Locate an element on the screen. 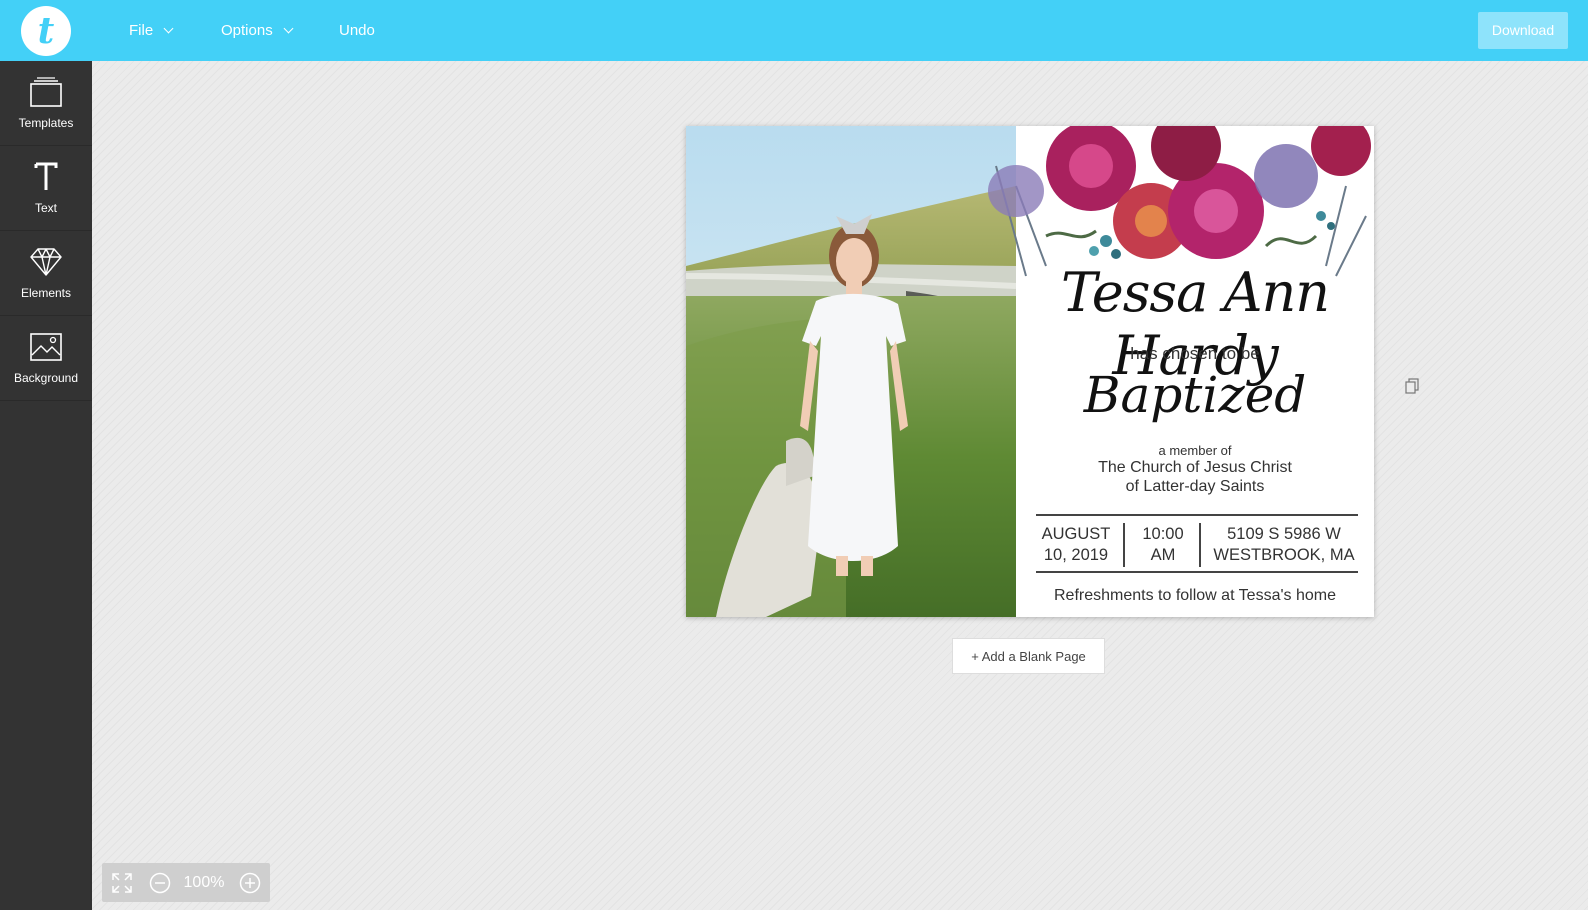  menu-options: Options is located at coordinates (257, 30).